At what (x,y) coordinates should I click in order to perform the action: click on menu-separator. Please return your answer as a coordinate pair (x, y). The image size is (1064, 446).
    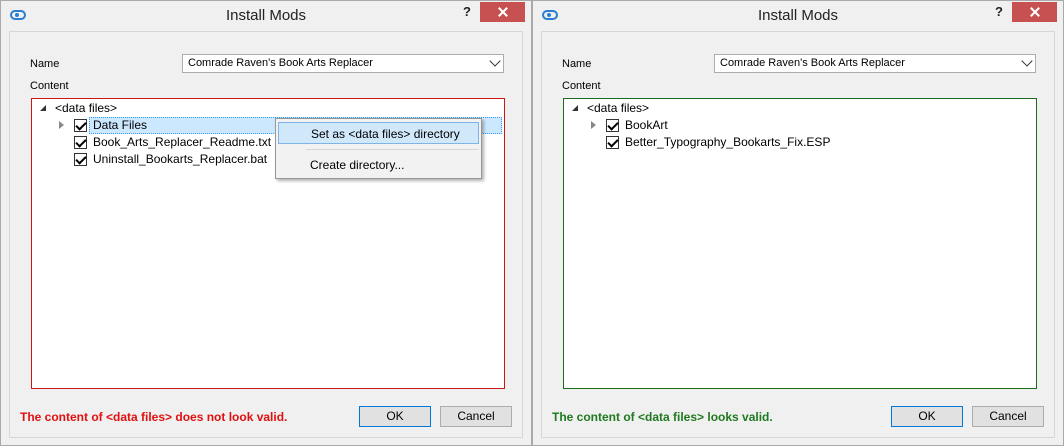
    Looking at the image, I should click on (392, 149).